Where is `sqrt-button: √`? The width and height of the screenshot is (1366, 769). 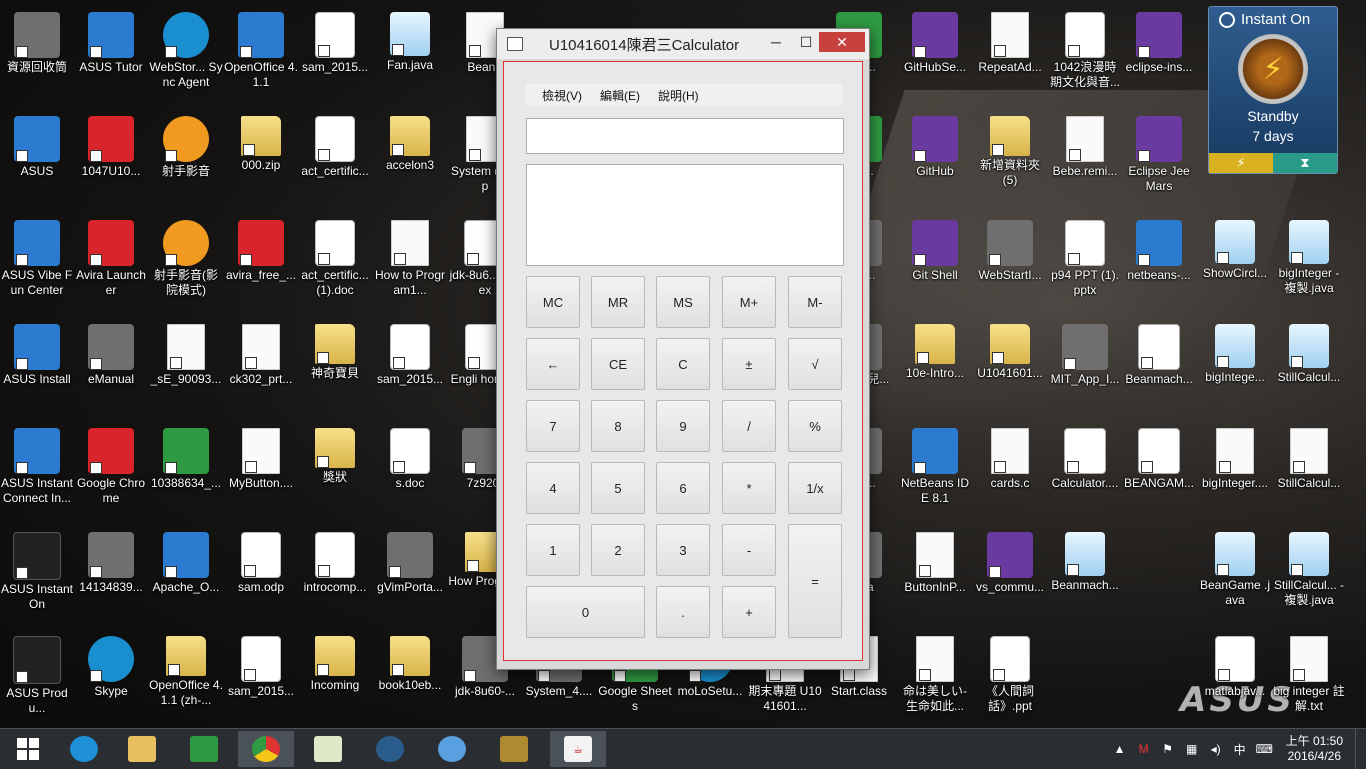 sqrt-button: √ is located at coordinates (815, 364).